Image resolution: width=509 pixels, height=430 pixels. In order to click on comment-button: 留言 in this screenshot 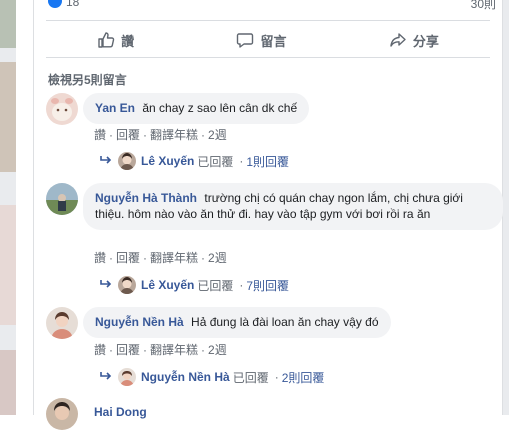, I will do `click(261, 40)`.